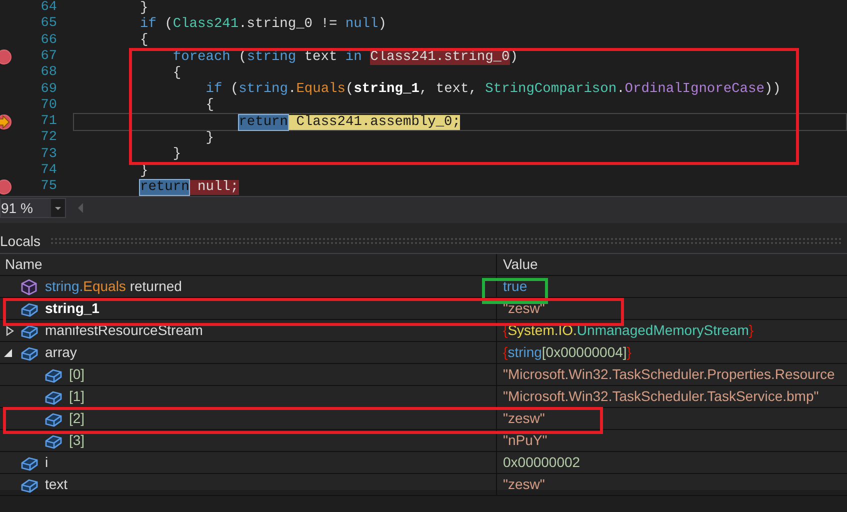 The image size is (847, 512). Describe the element at coordinates (48, 171) in the screenshot. I see `line-number: 74` at that location.